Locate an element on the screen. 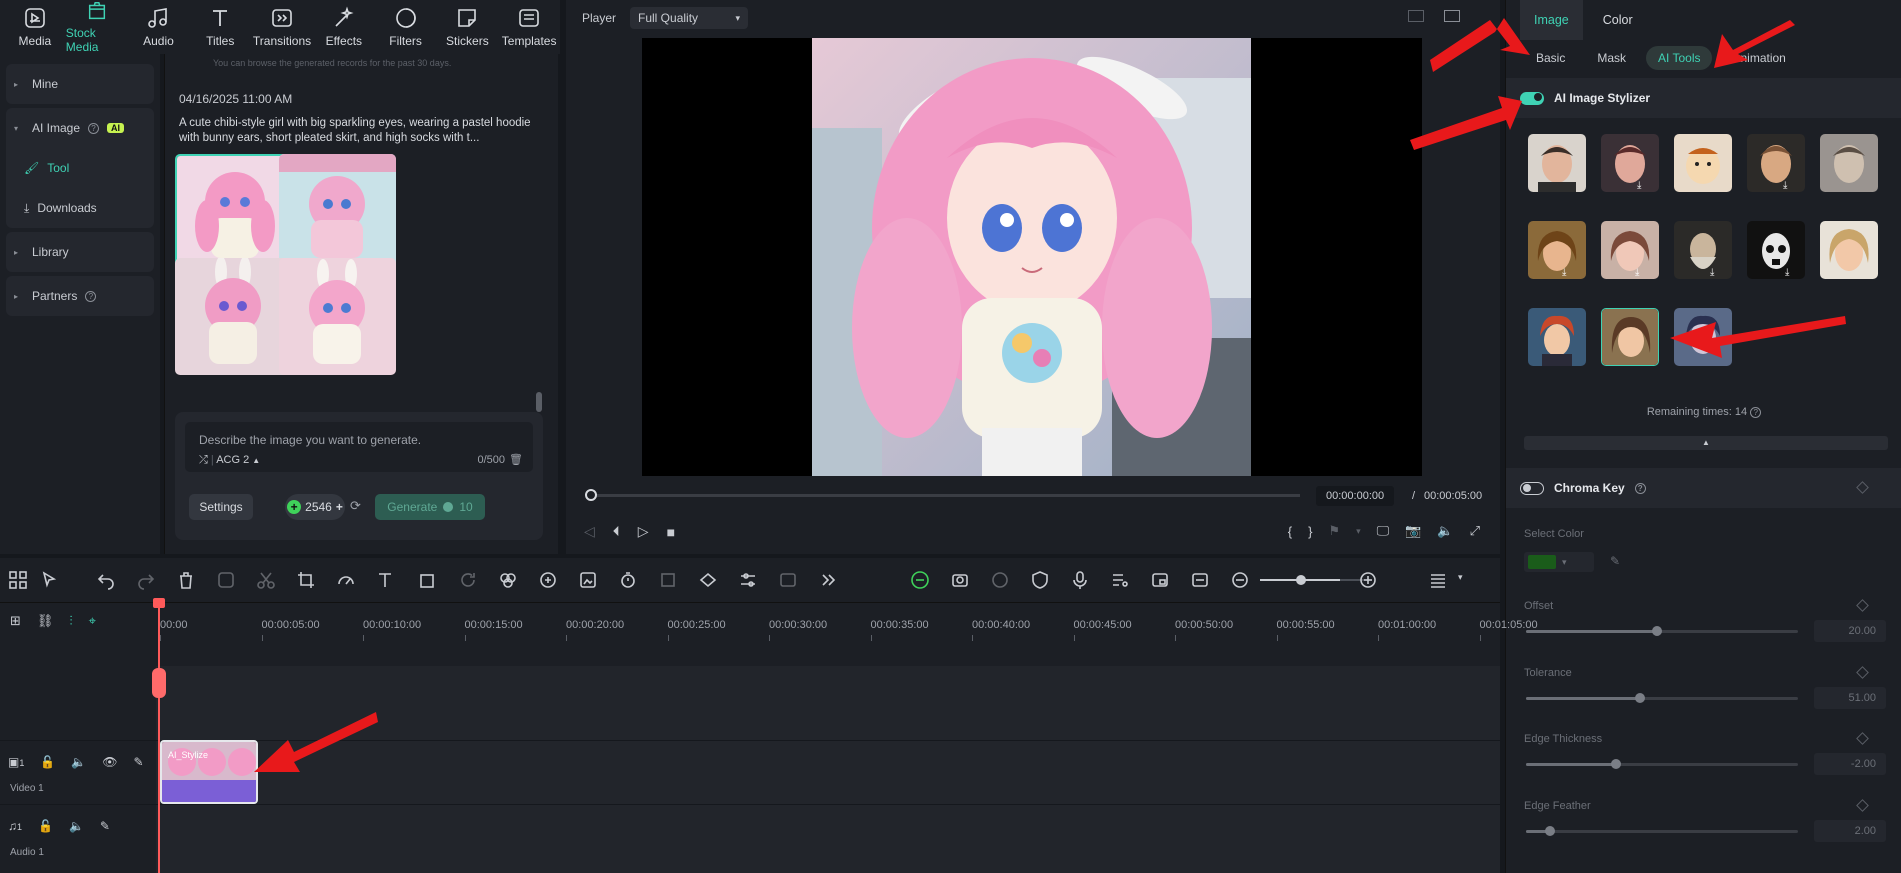  arrow-to-ai-tools is located at coordinates (1754, 44).